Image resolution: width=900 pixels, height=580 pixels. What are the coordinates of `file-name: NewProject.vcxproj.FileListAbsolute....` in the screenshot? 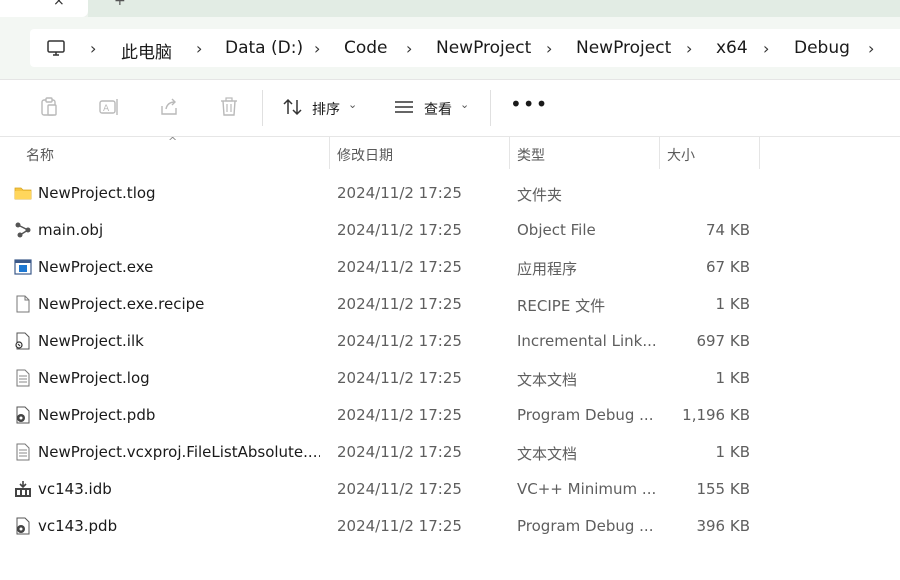 It's located at (179, 452).